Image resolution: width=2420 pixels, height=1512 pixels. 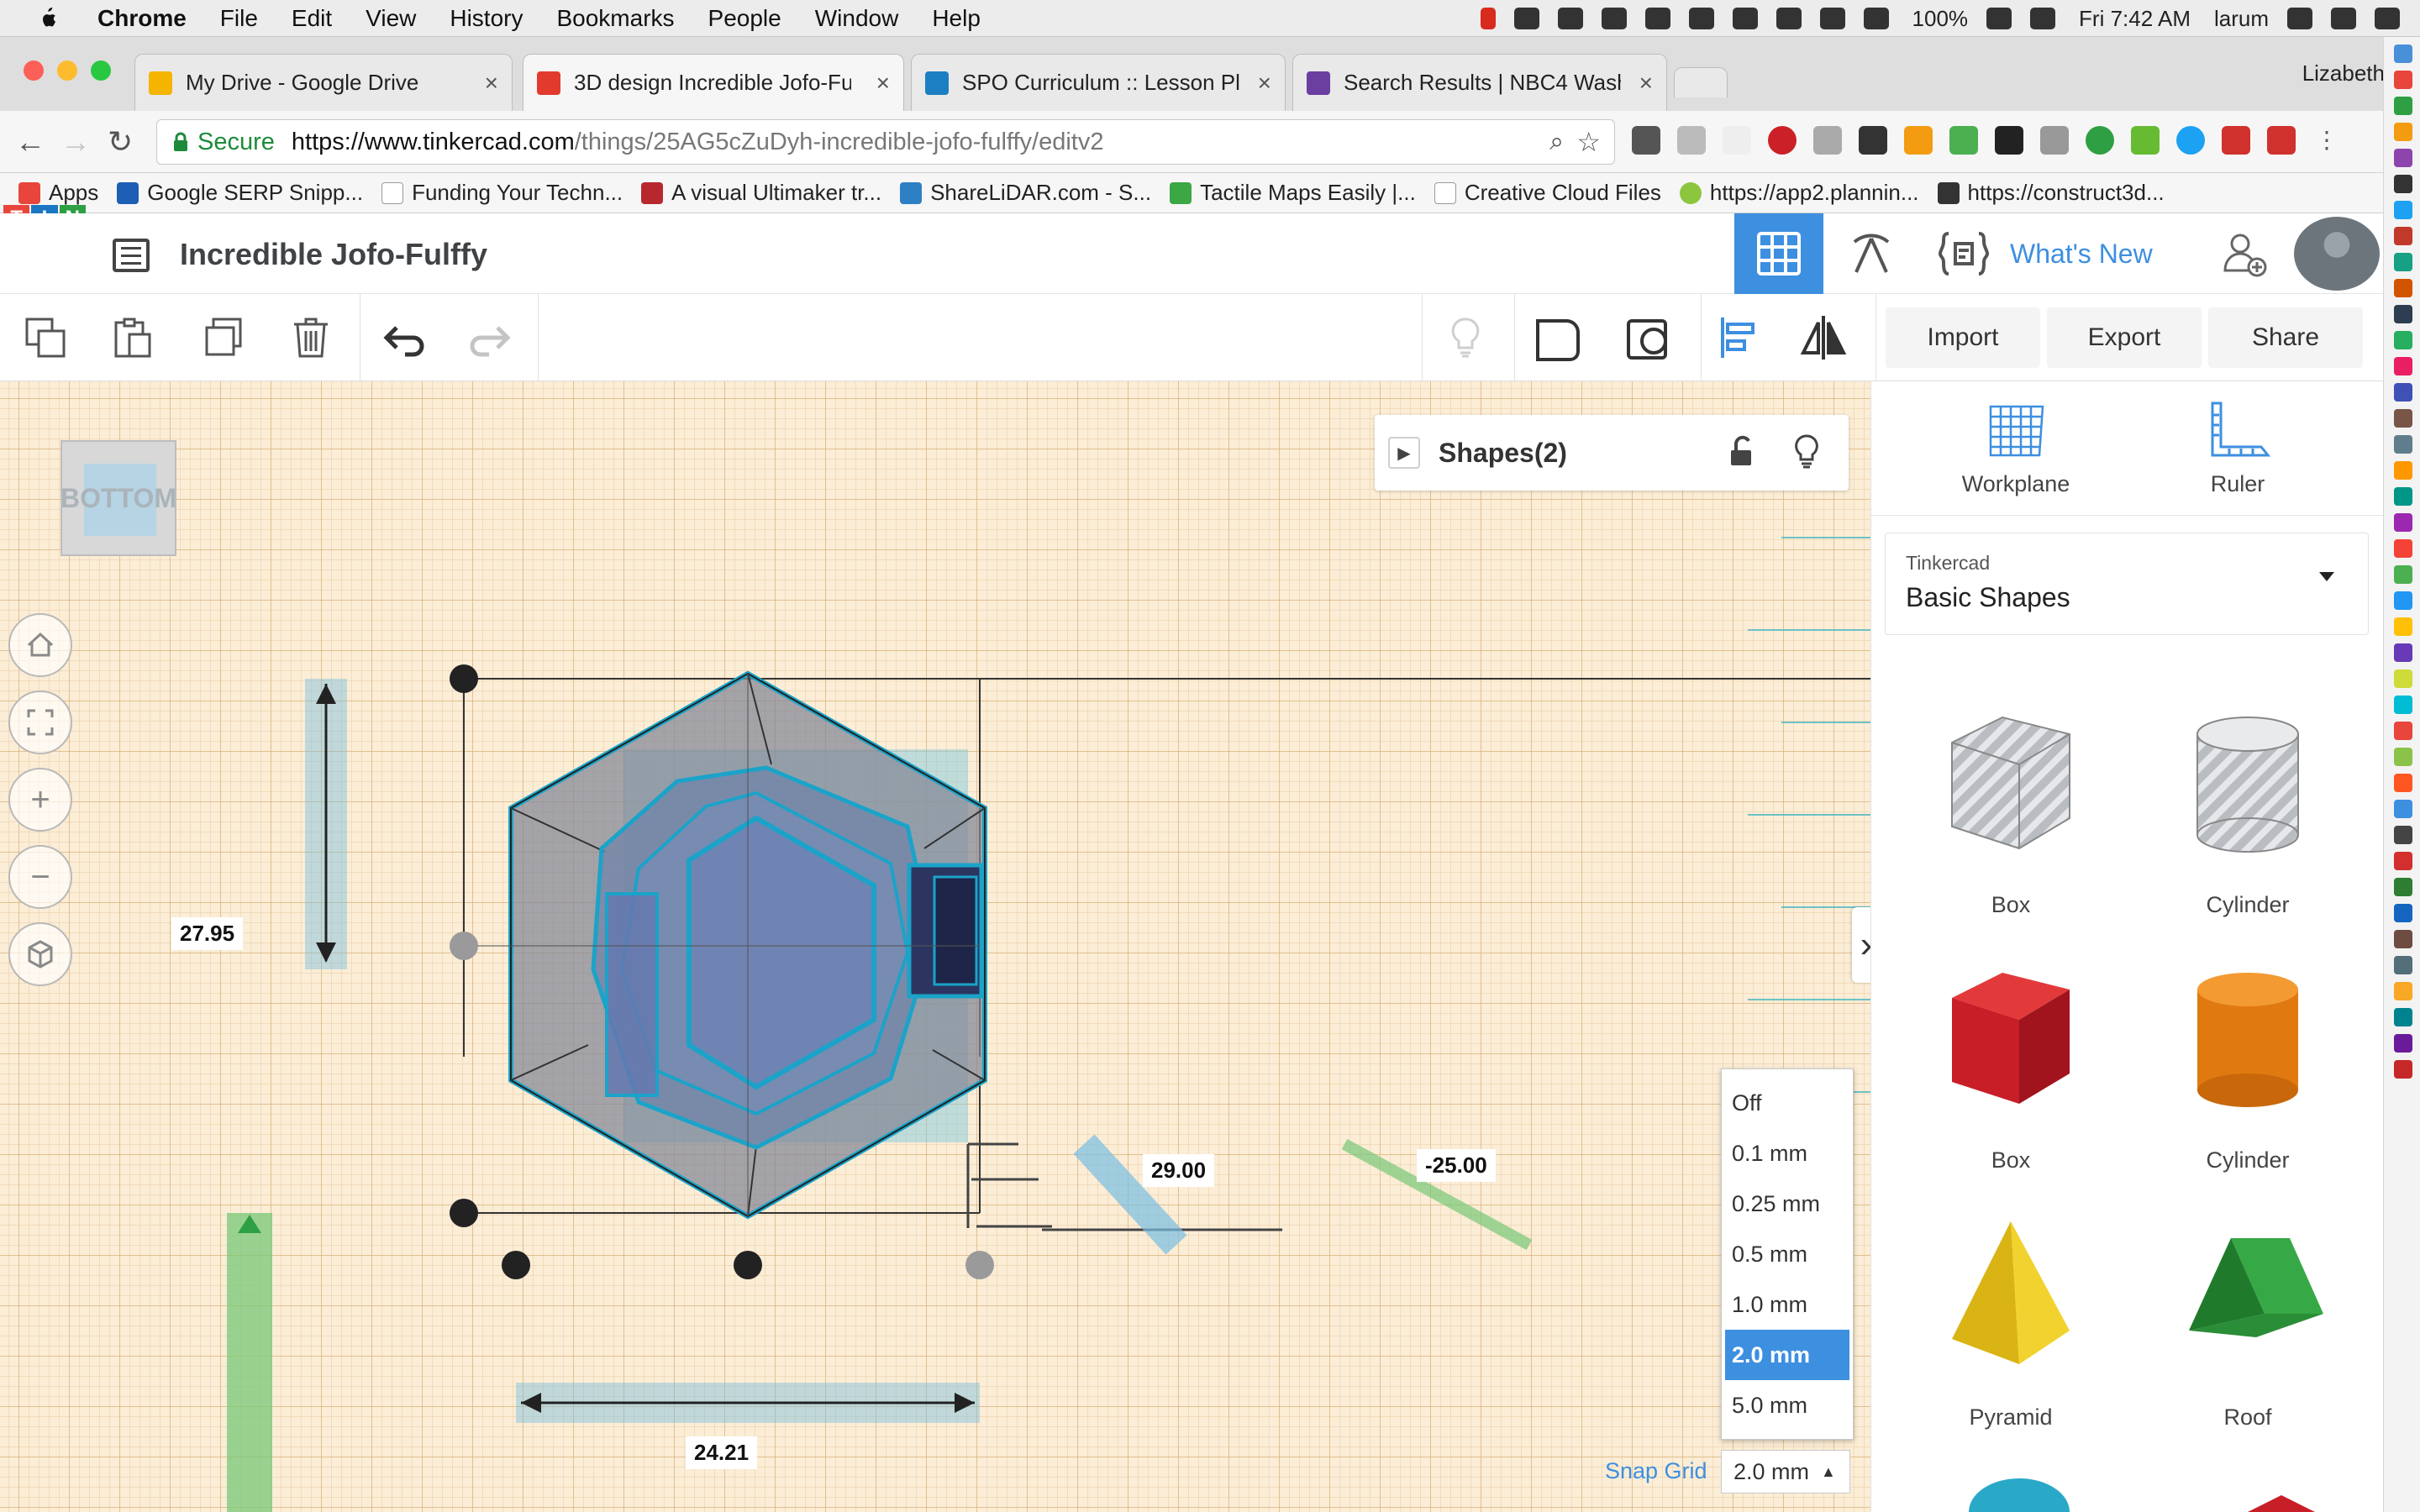 I want to click on pause-icon, so click(x=1488, y=18).